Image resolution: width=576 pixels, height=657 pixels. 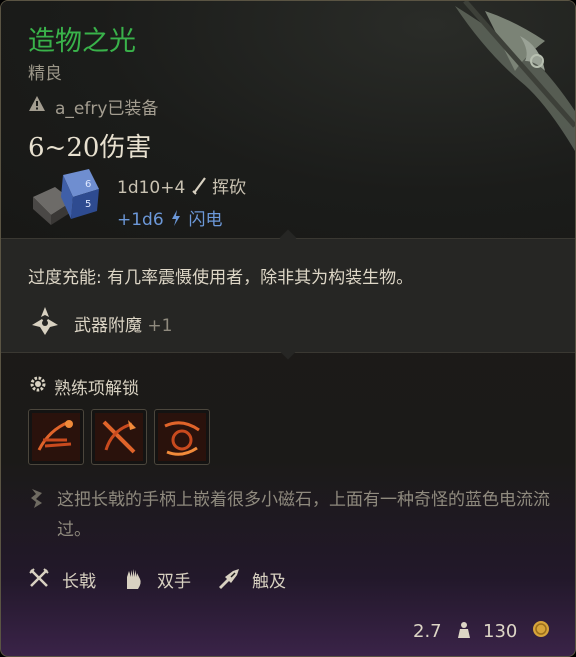 I want to click on weapon-enchantment: 武器附魔 +1, so click(x=123, y=323).